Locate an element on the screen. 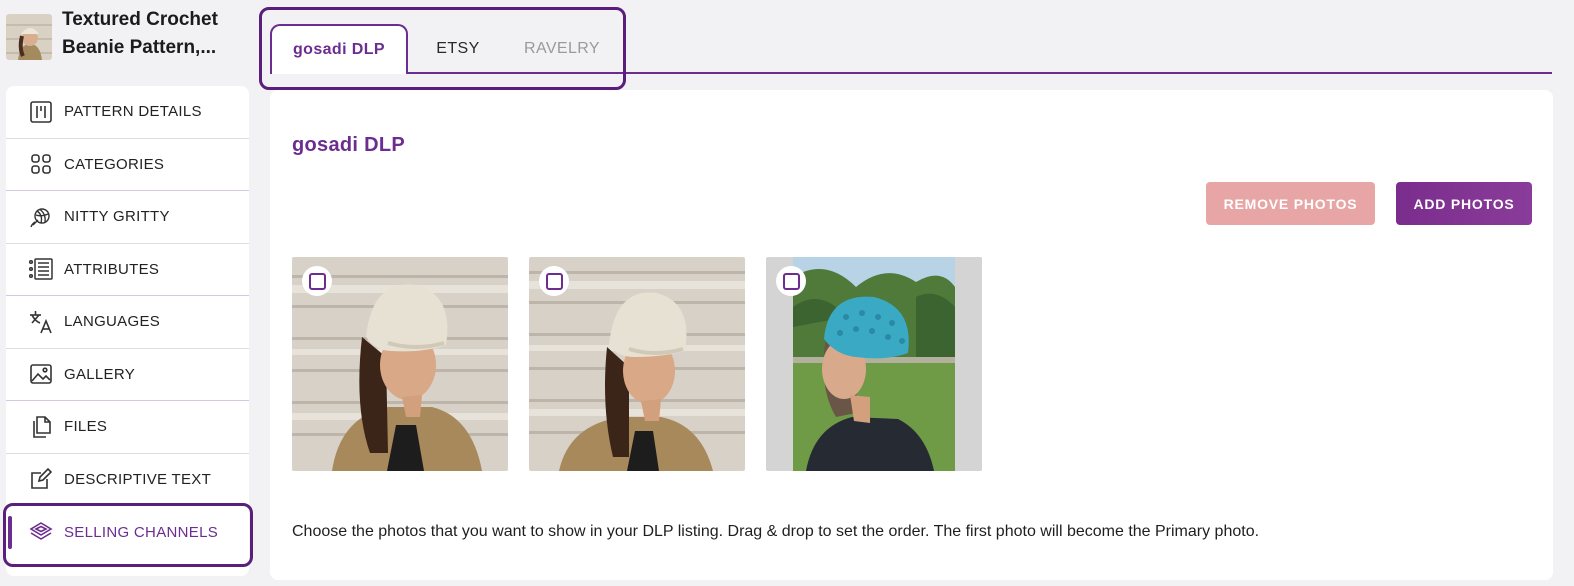  channel-tabs: gosadi DLP ETSY RAVELRY is located at coordinates (443, 48).